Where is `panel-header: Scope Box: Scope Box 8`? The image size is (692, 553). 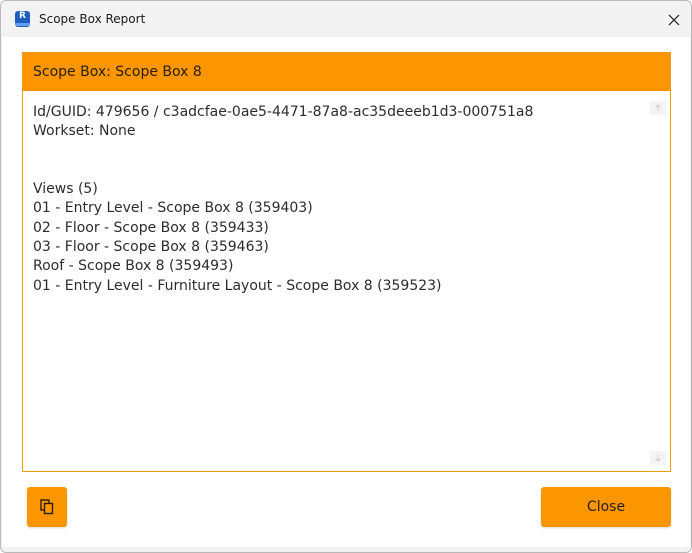 panel-header: Scope Box: Scope Box 8 is located at coordinates (346, 72).